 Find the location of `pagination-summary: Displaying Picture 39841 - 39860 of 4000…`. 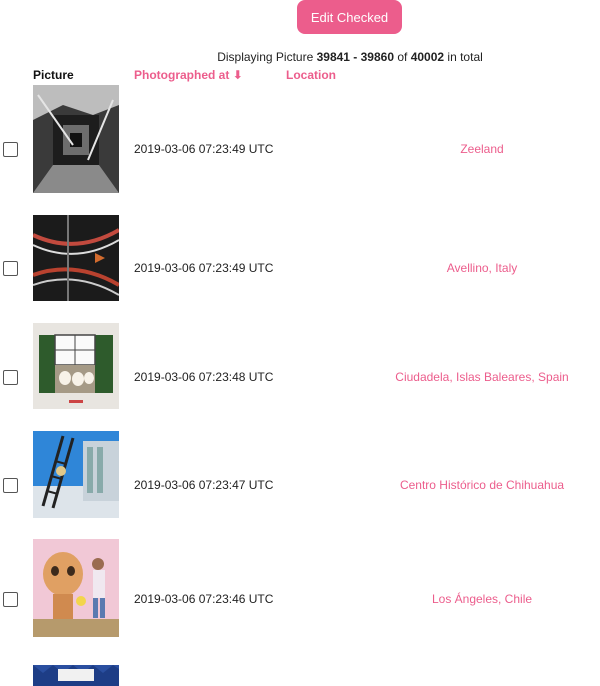

pagination-summary: Displaying Picture 39841 - 39860 of 4000… is located at coordinates (350, 57).